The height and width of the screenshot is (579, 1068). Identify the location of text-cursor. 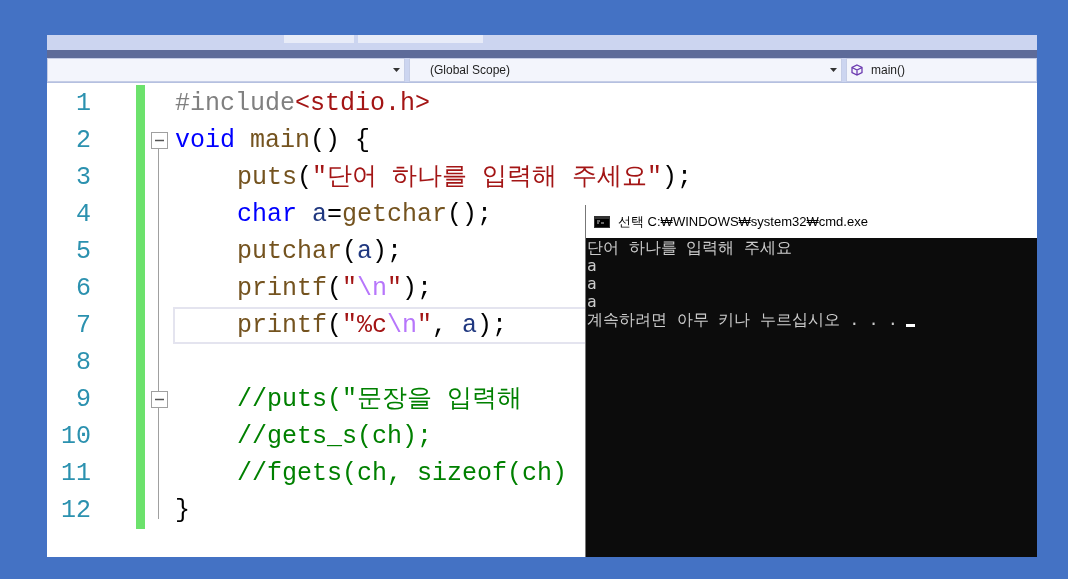
(910, 325).